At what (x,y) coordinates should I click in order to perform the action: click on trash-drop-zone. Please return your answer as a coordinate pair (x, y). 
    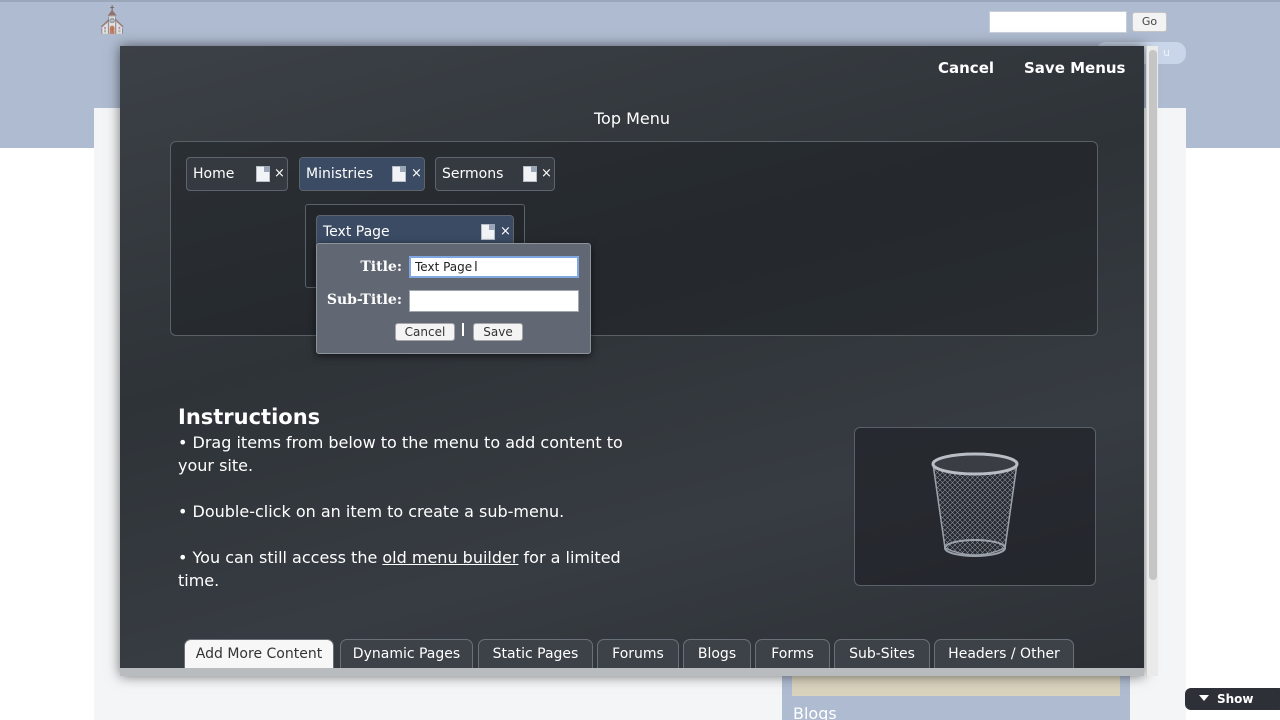
    Looking at the image, I should click on (975, 506).